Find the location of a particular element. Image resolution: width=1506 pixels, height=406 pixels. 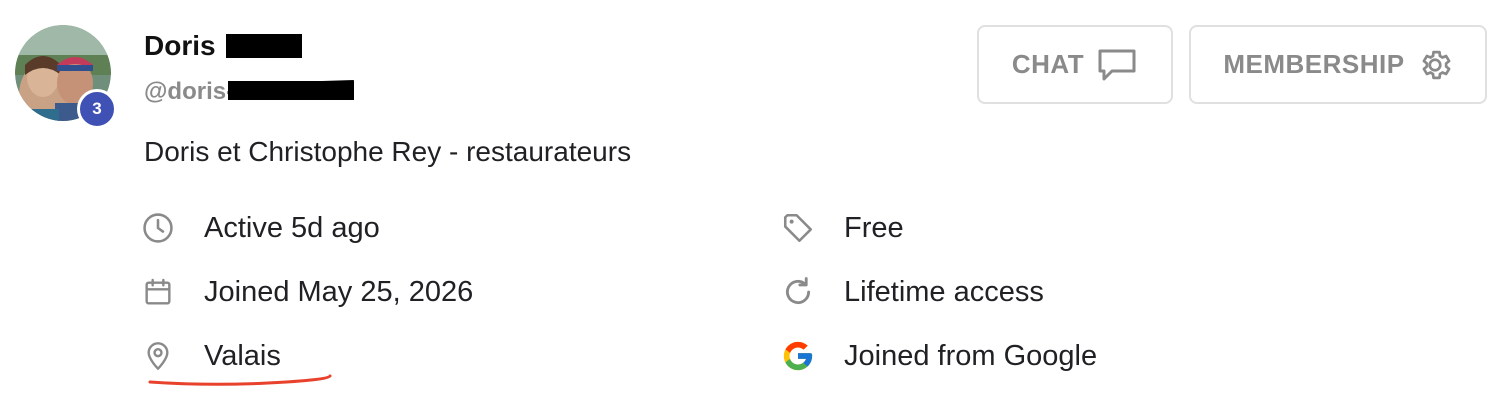

google-icon is located at coordinates (798, 356).